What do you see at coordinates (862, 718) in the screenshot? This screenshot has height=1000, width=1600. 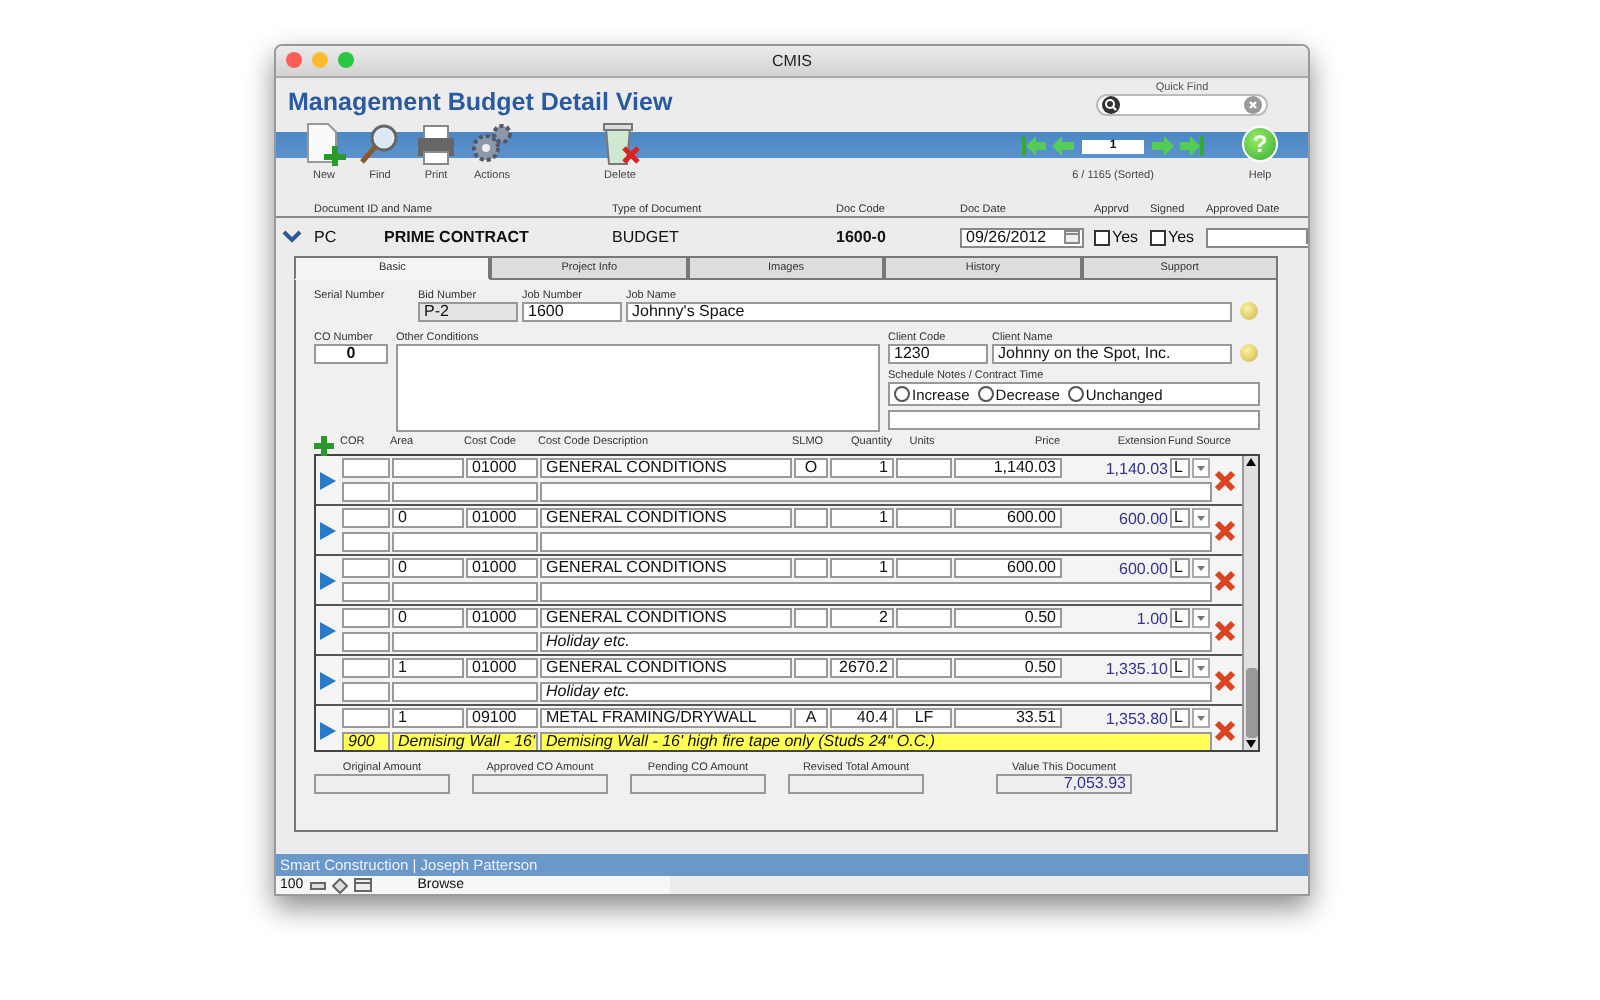 I see `quantity-field: 40.4` at bounding box center [862, 718].